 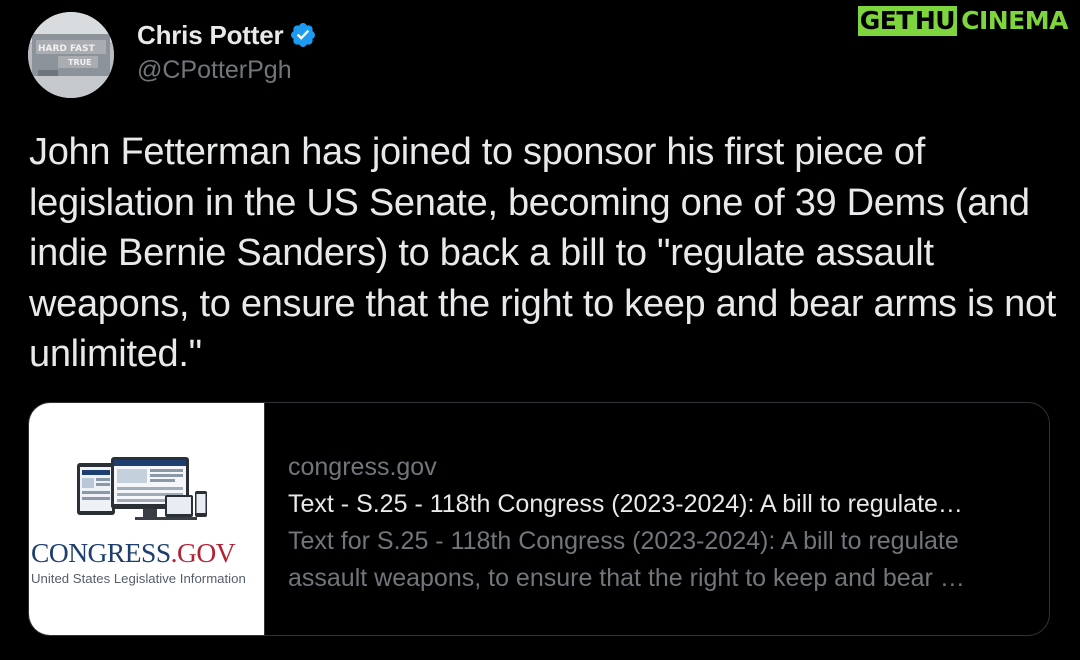 What do you see at coordinates (1014, 20) in the screenshot?
I see `watermark-part-cinema: CINEMA` at bounding box center [1014, 20].